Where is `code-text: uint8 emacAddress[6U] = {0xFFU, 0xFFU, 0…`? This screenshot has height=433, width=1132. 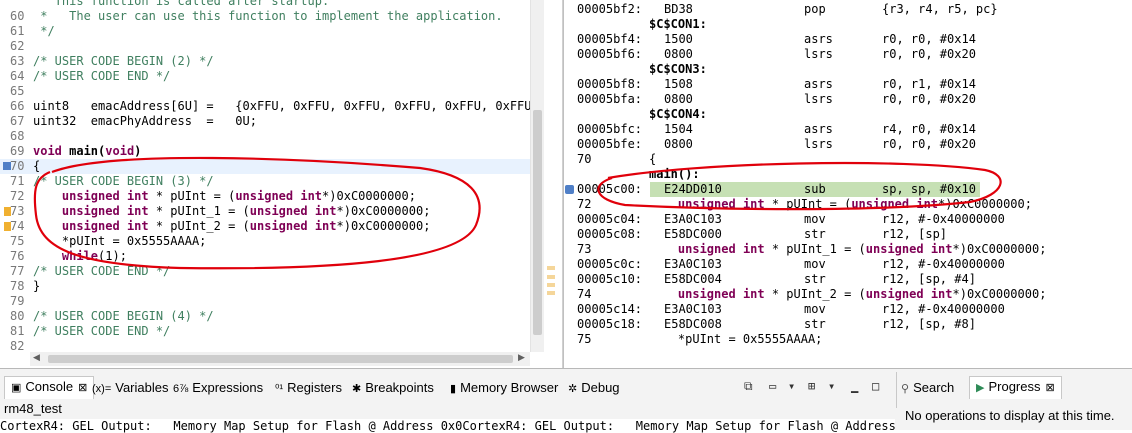
code-text: uint8 emacAddress[6U] = {0xFFU, 0xFFU, 0… is located at coordinates (289, 106).